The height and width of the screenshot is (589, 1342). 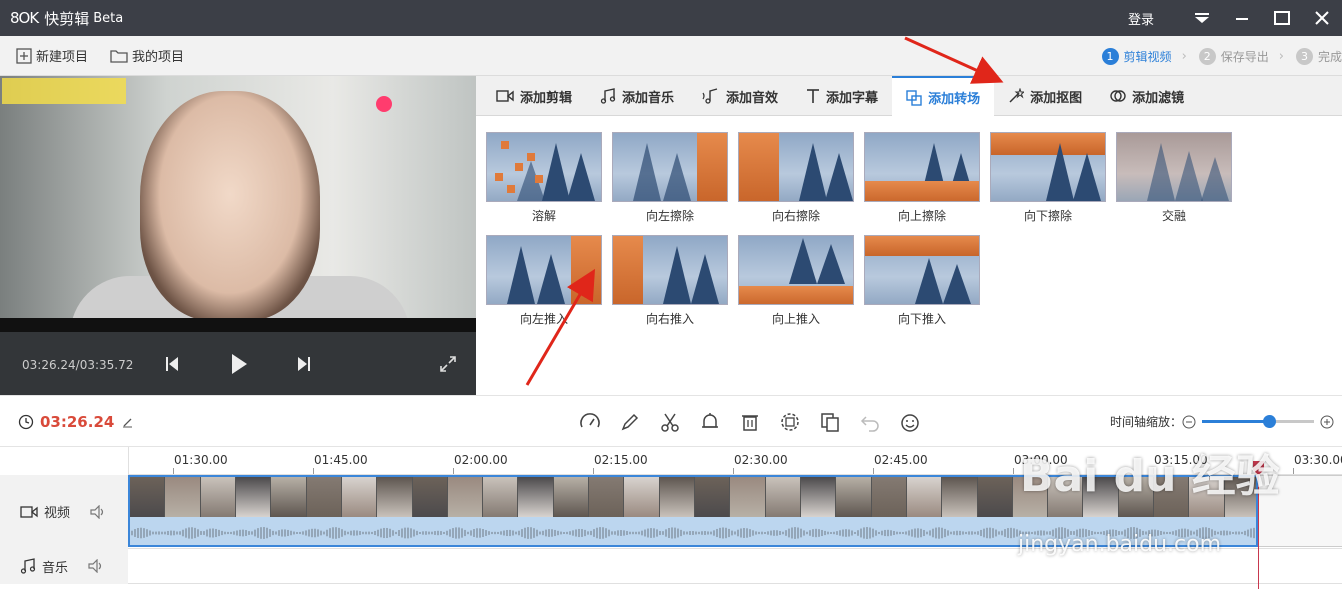 What do you see at coordinates (740, 96) in the screenshot?
I see `tab-add-sound-effect: 添加音效` at bounding box center [740, 96].